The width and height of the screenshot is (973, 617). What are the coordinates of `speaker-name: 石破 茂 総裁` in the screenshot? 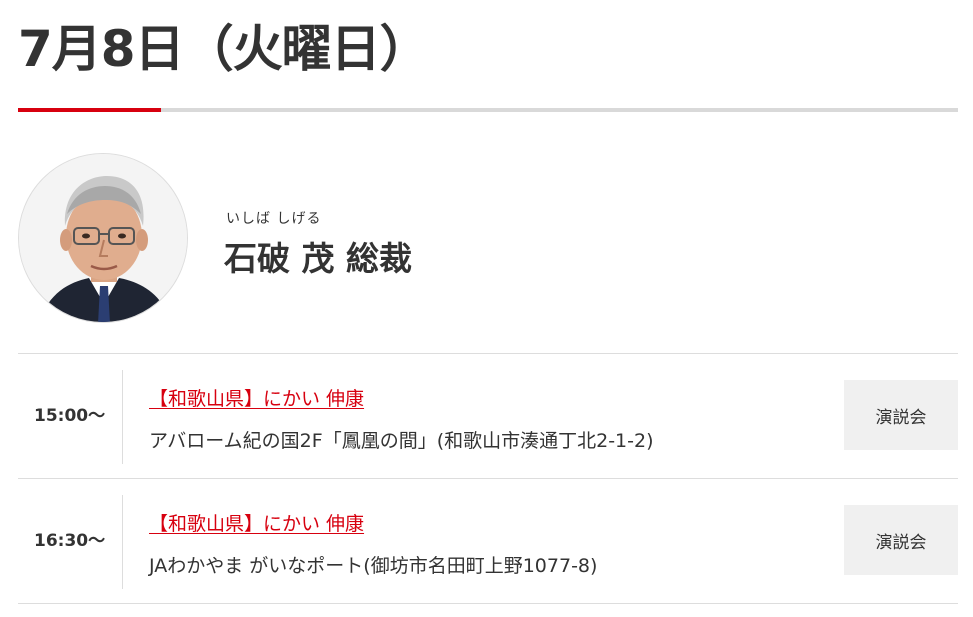 It's located at (318, 258).